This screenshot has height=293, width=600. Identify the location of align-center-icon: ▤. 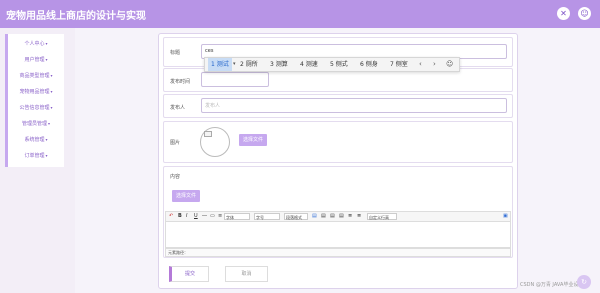
(323, 216).